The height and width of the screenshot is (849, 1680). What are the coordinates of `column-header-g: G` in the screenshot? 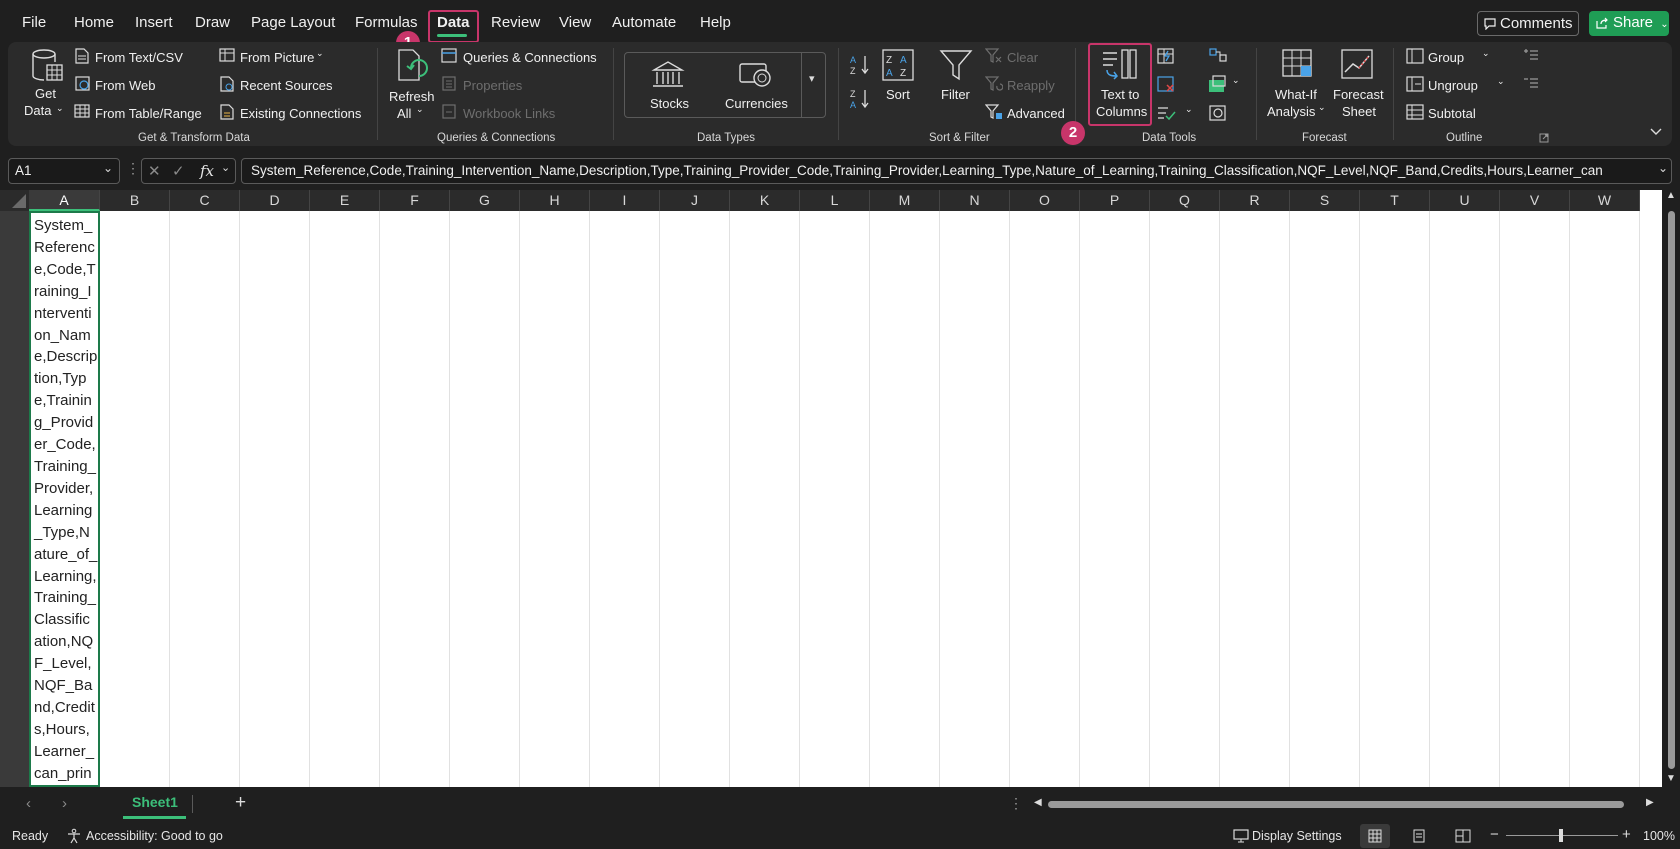 It's located at (485, 200).